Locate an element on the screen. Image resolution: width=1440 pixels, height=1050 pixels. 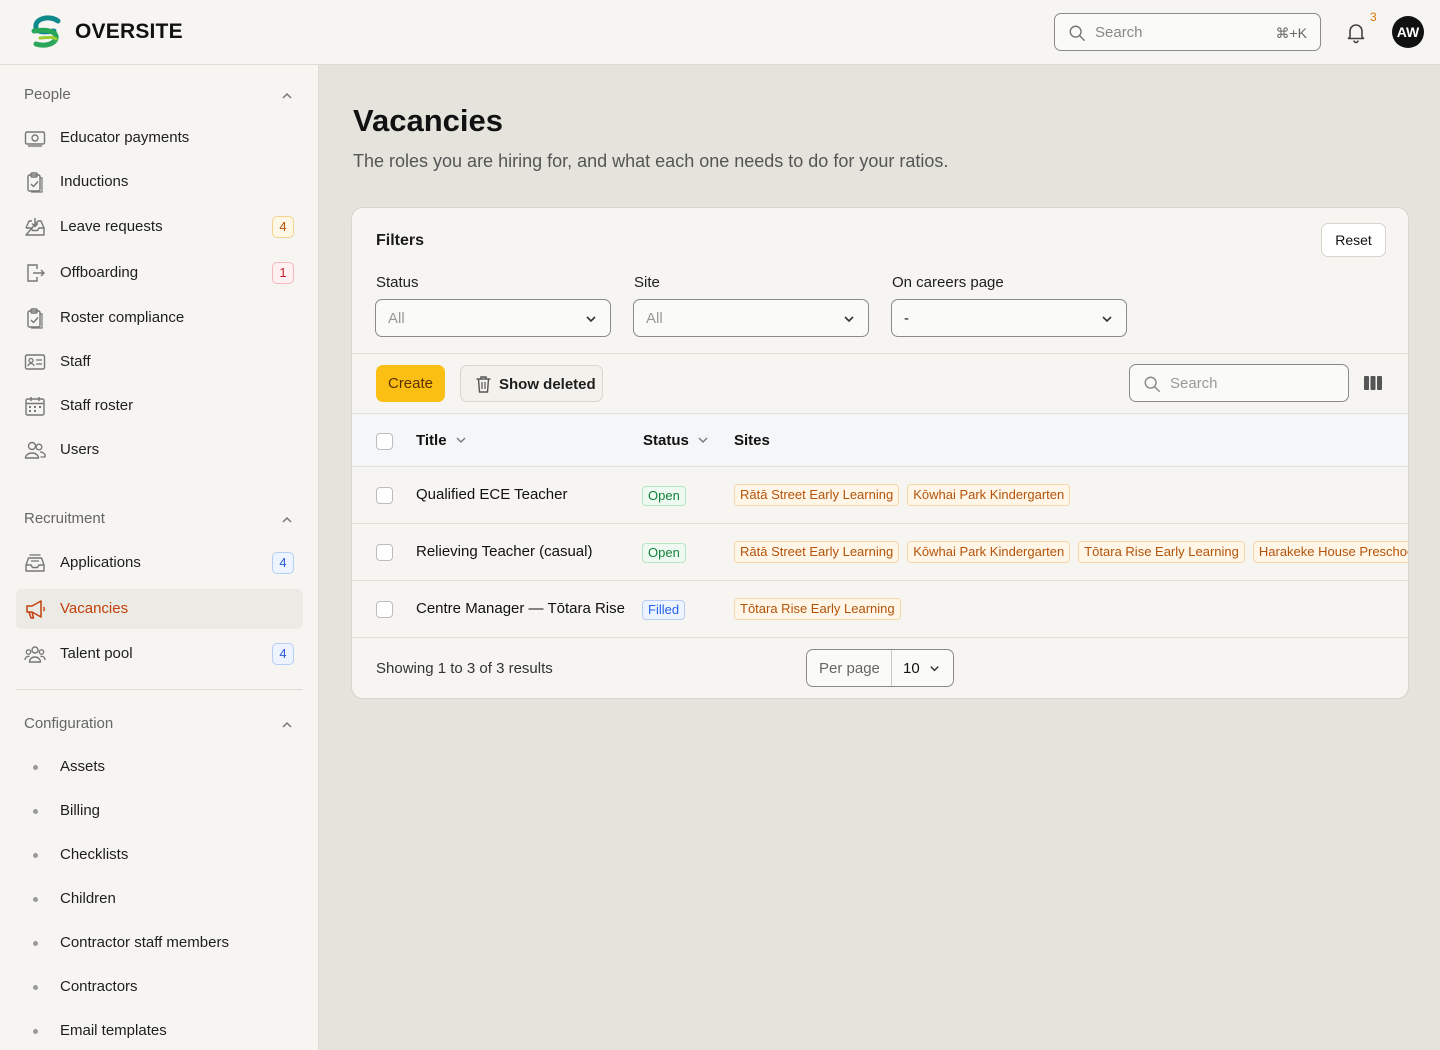
sidebar-item-leave-requests: Leave requests 4 is located at coordinates (159, 227).